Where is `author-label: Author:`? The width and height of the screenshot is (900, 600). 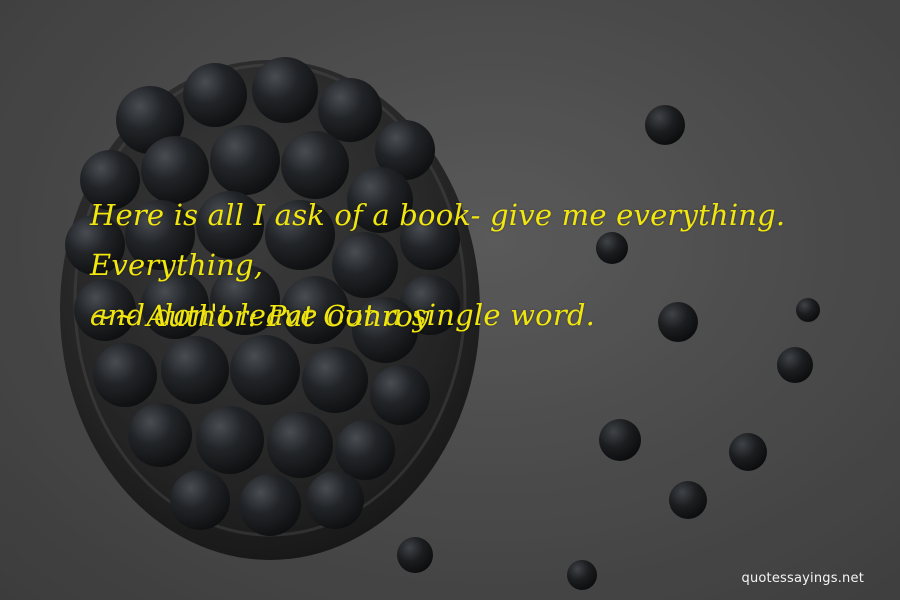
author-label: Author: is located at coordinates (202, 316).